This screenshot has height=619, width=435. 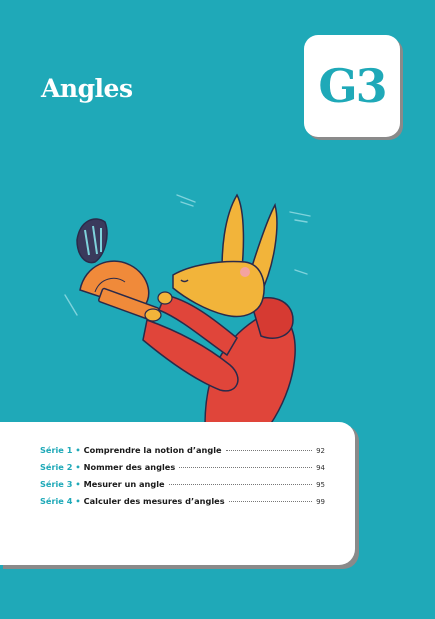 I want to click on toc-serie-label: Série 1, so click(x=56, y=450).